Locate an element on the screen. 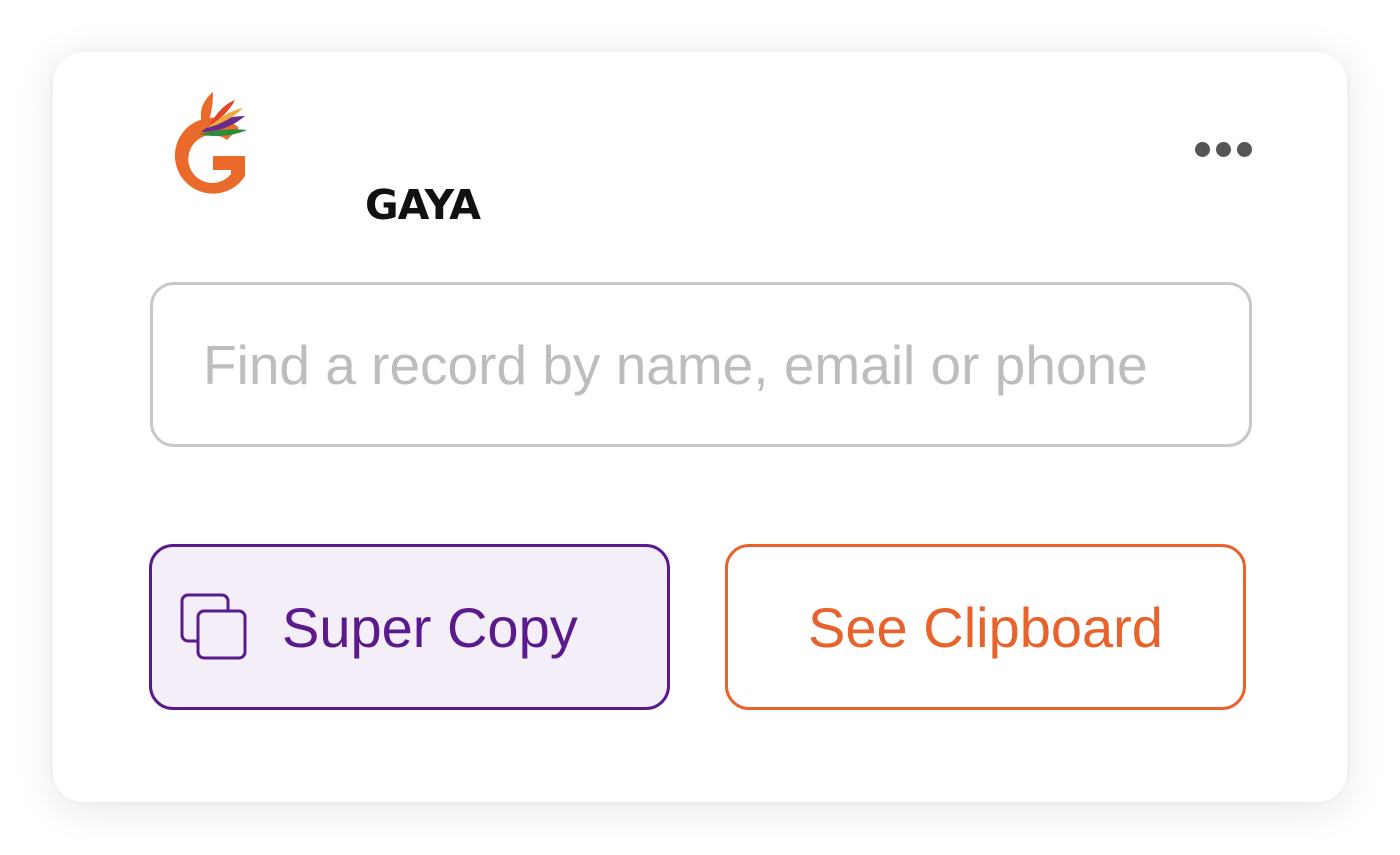  super-copy-button: Super Copy is located at coordinates (409, 627).